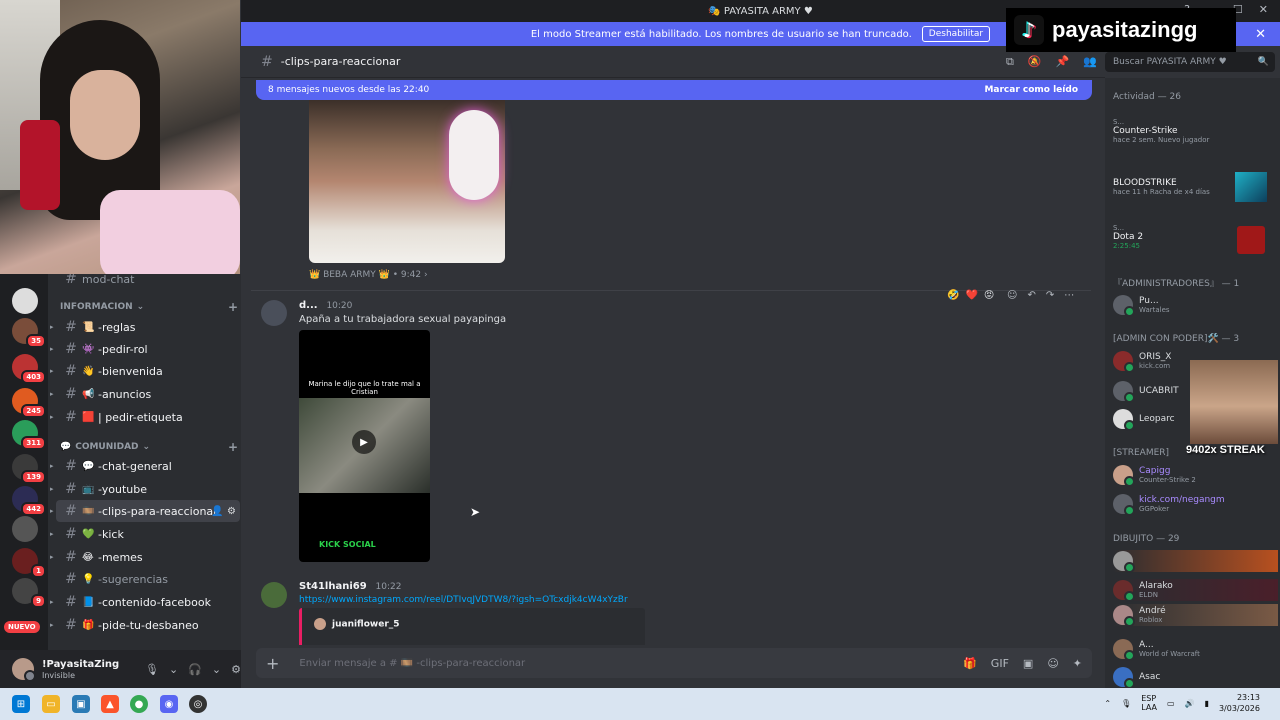 Image resolution: width=1280 pixels, height=720 pixels. What do you see at coordinates (1195, 475) in the screenshot?
I see `member-item: Capigg Counter-Strike 2` at bounding box center [1195, 475].